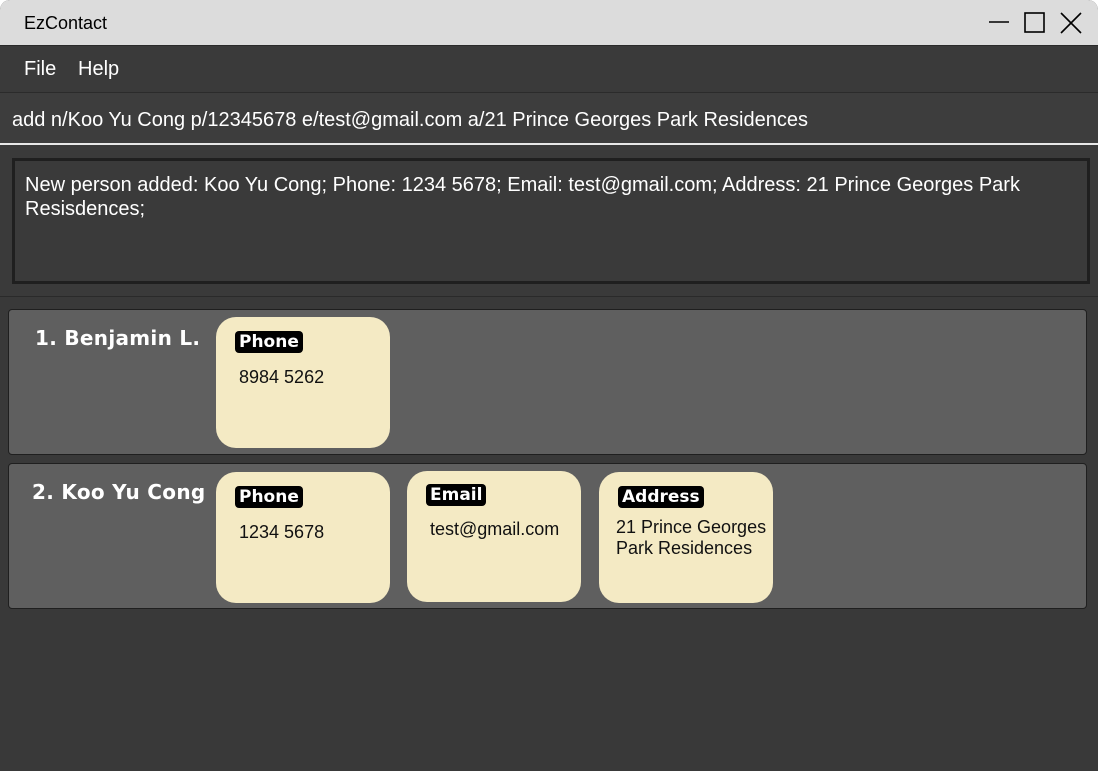  What do you see at coordinates (549, 23) in the screenshot?
I see `title-bar: EzContact` at bounding box center [549, 23].